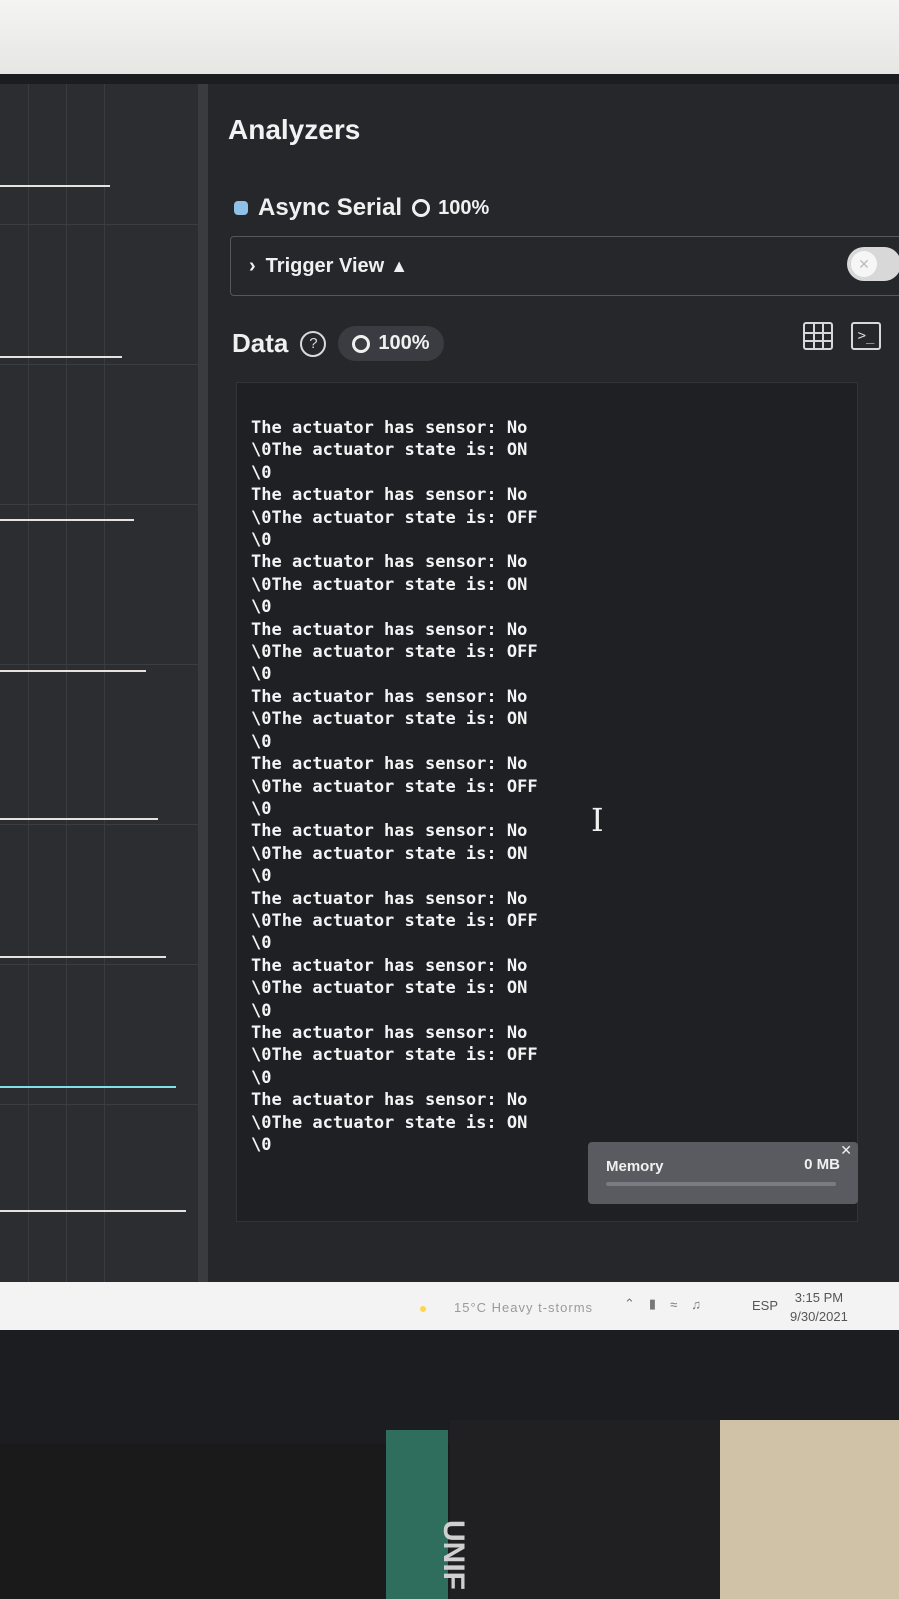 This screenshot has height=1599, width=899. I want to click on weather-widget: 15°C Heavy t-storms, so click(506, 1307).